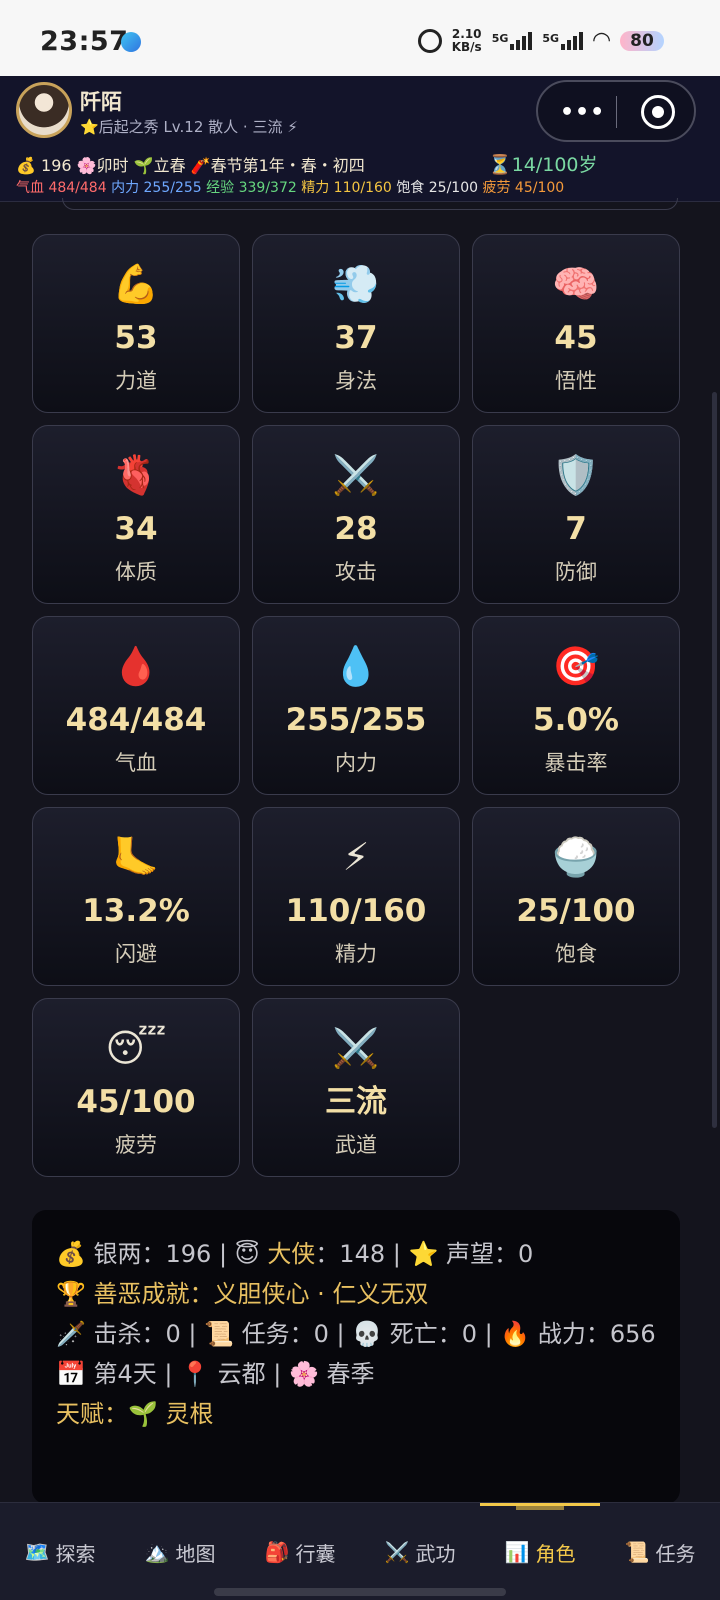 Image resolution: width=720 pixels, height=1600 pixels. I want to click on bottom-tab-bar: 🗺️ 探索 🏔️ 地图 🎒 行囊 ⚔️ 武功 📊 角色 📜 任务, so click(360, 1551).